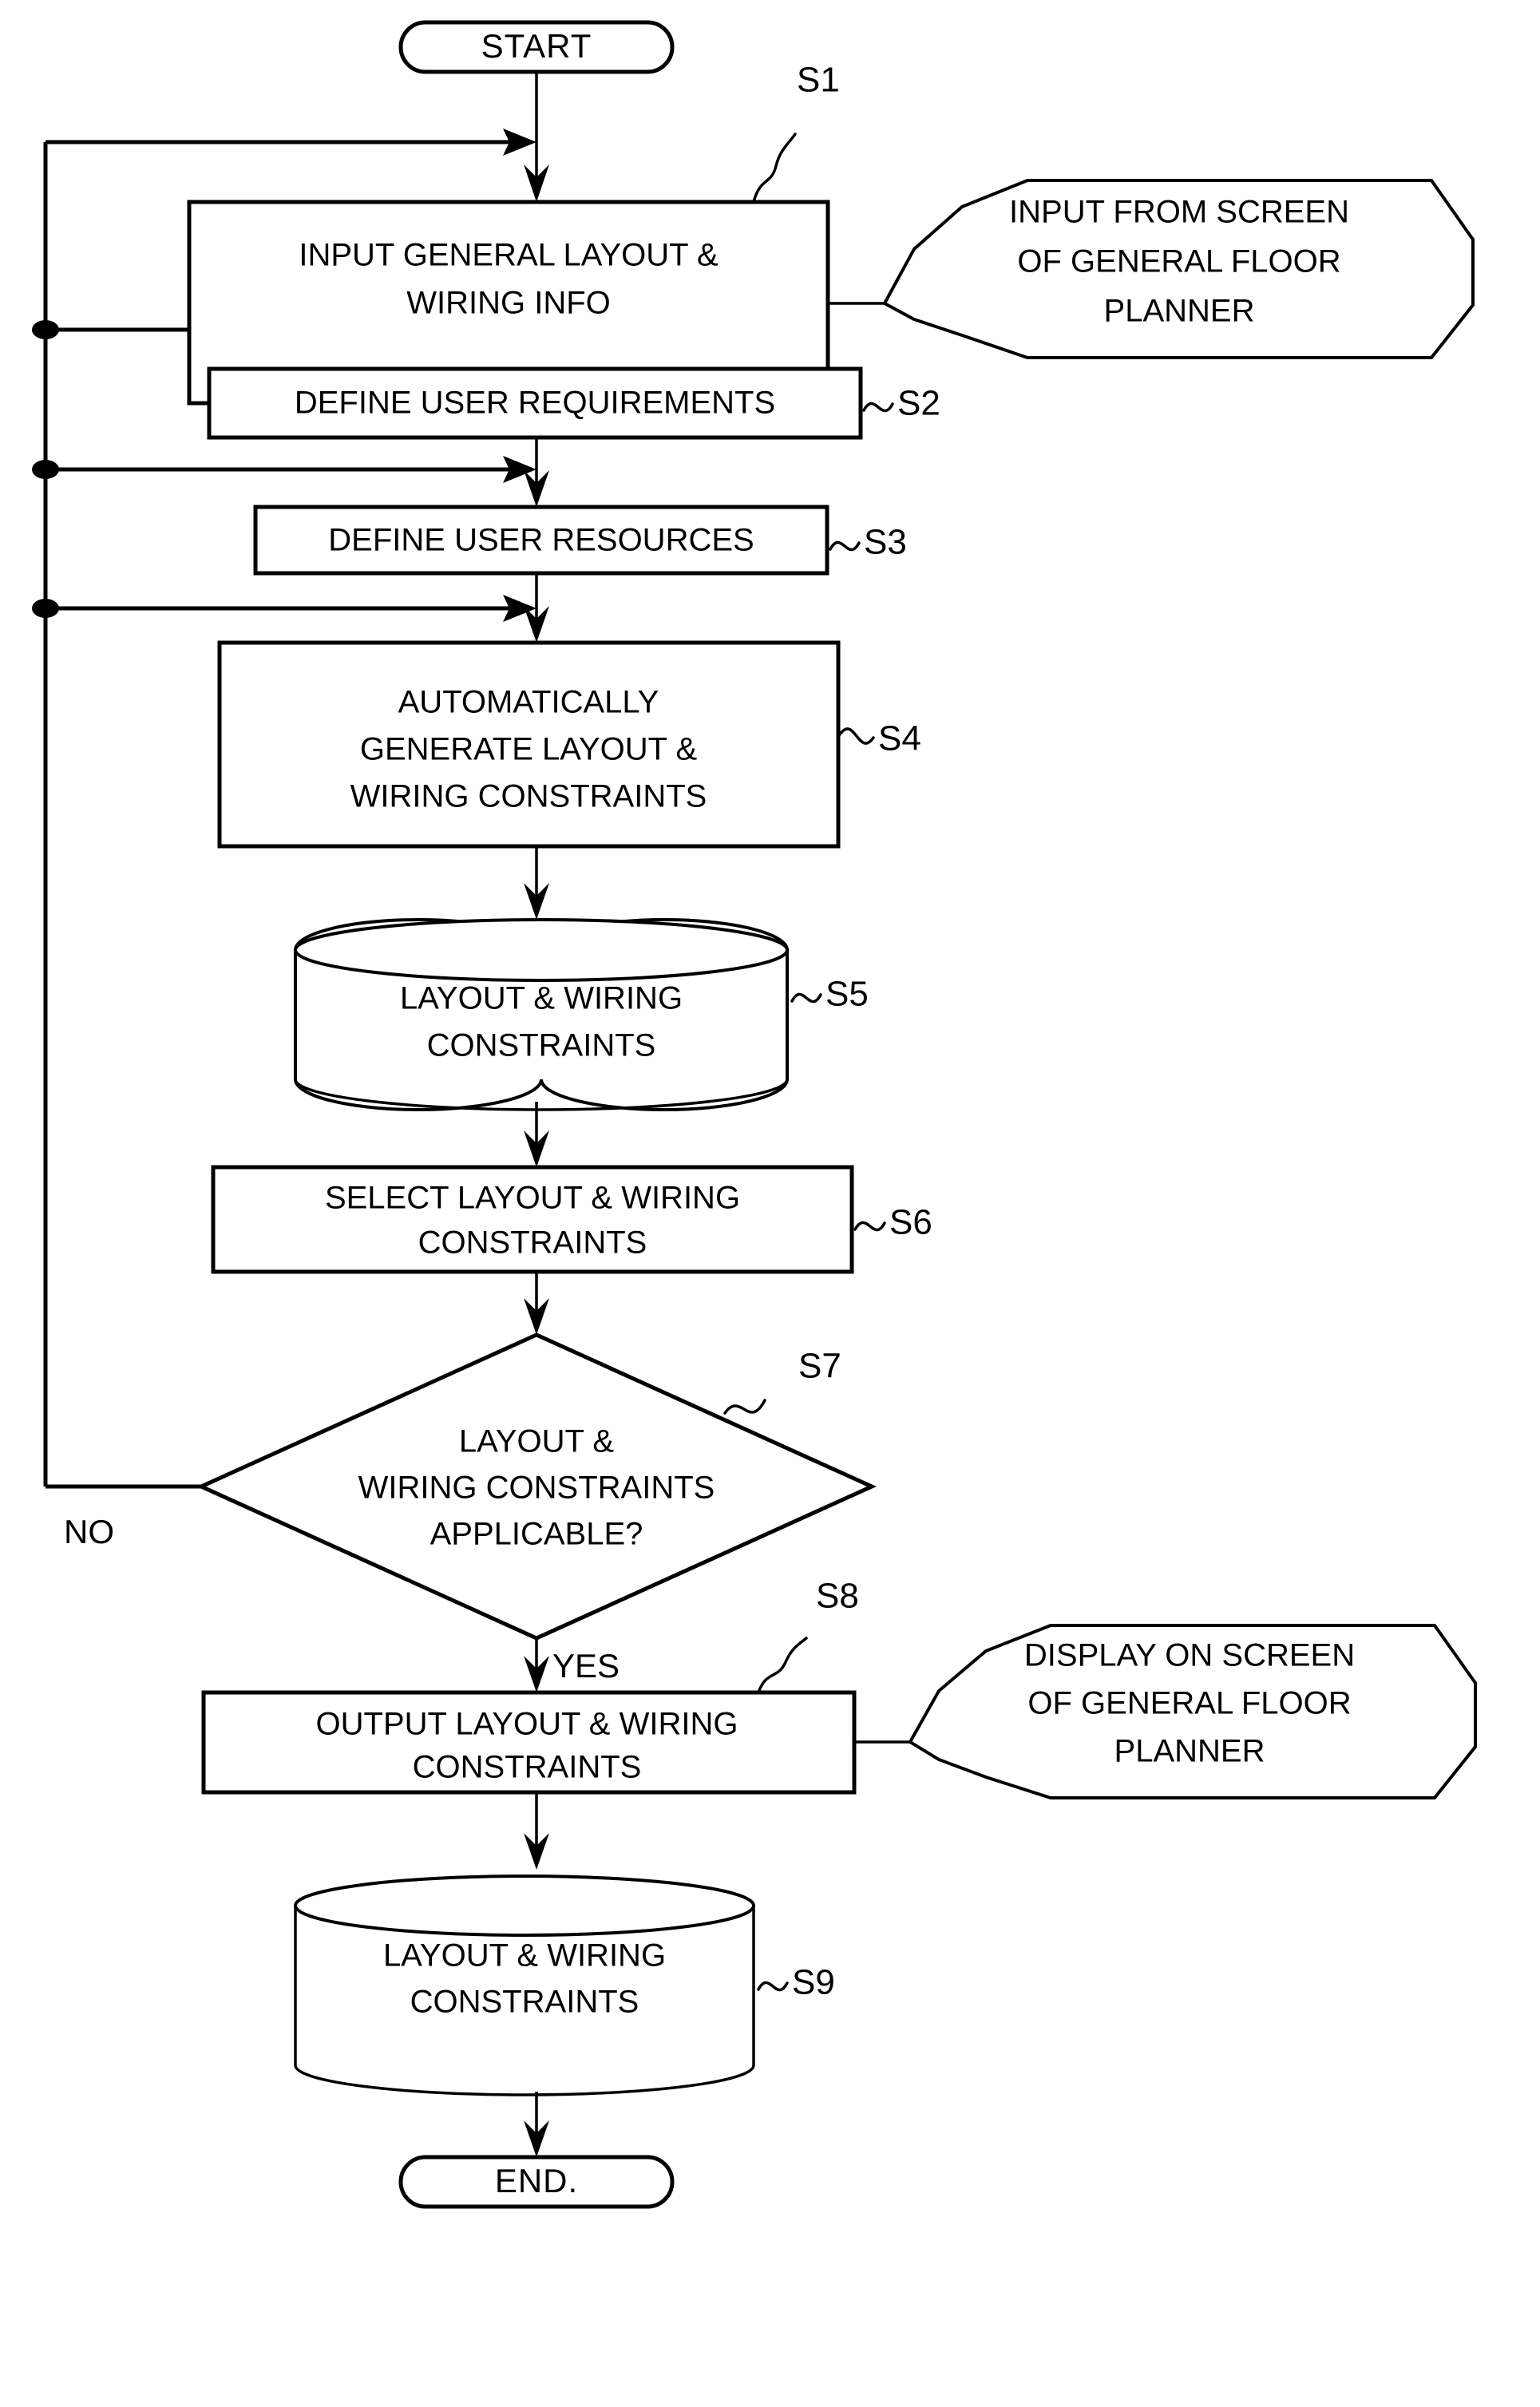 This screenshot has width=1540, height=2407. Describe the element at coordinates (45, 609) in the screenshot. I see `junction-dot-s4` at that location.